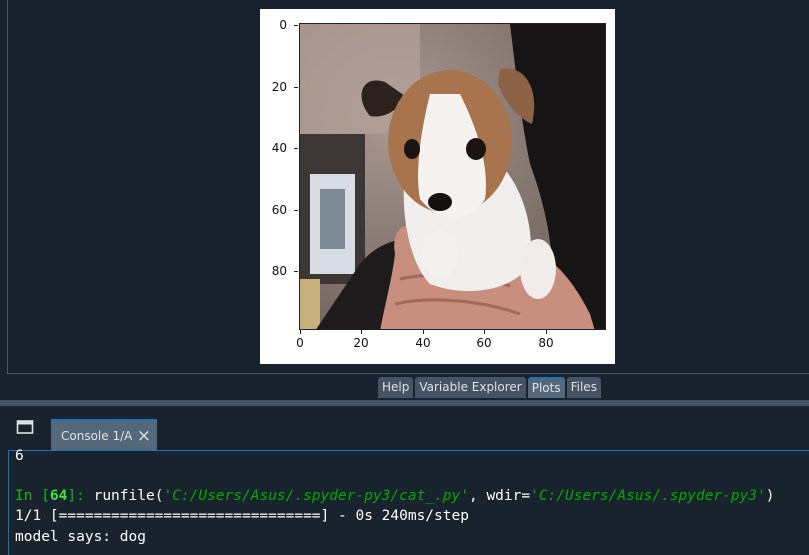 The width and height of the screenshot is (809, 555). Describe the element at coordinates (396, 387) in the screenshot. I see `tab-help: Help` at that location.